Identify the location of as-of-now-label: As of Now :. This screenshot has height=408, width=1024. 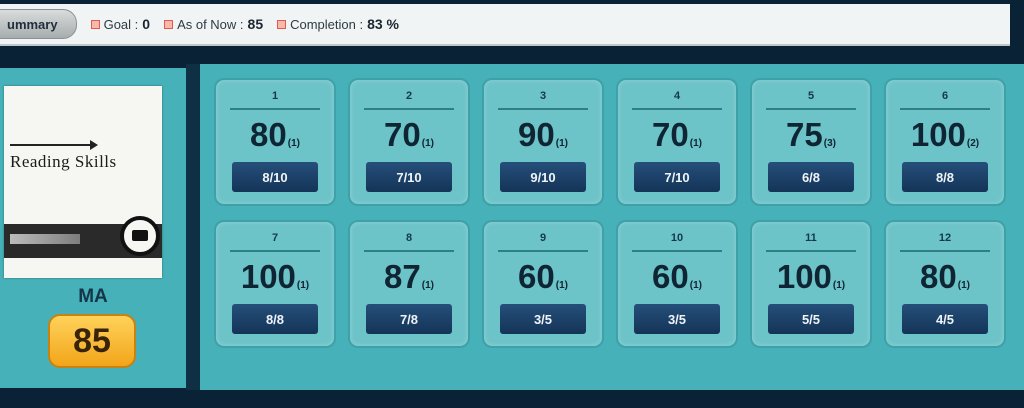
(210, 24).